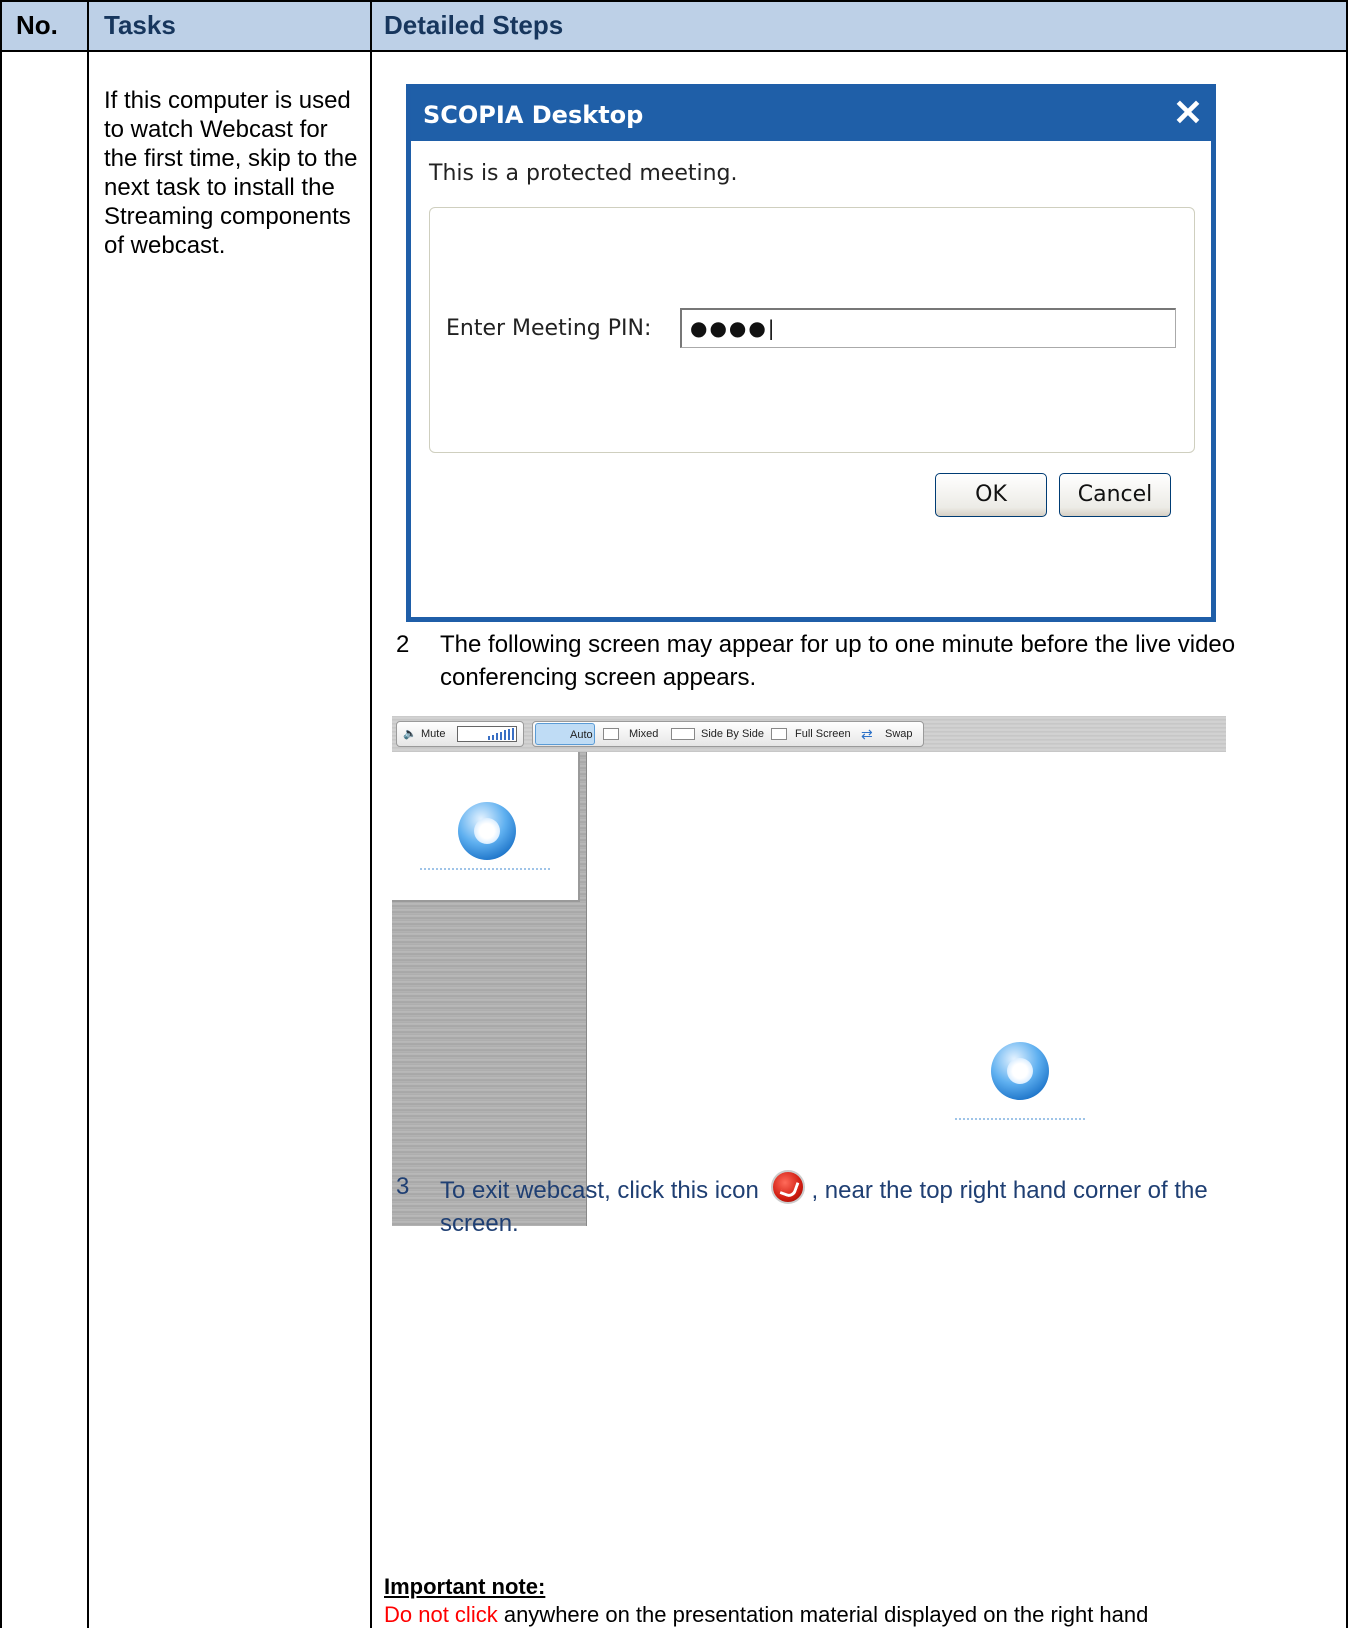 The height and width of the screenshot is (1628, 1348). I want to click on important-note-heading: Important note:, so click(465, 1586).